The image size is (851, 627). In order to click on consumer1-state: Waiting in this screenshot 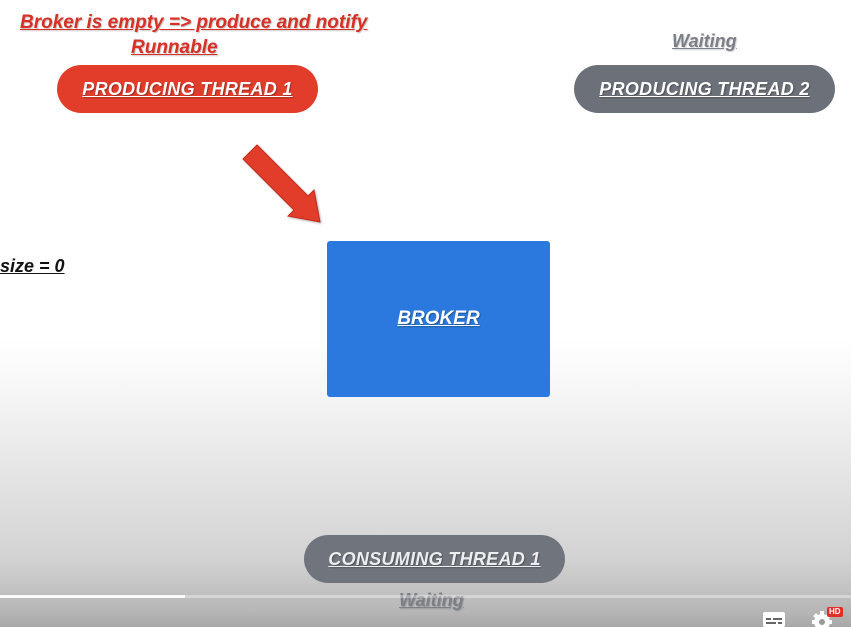, I will do `click(431, 600)`.